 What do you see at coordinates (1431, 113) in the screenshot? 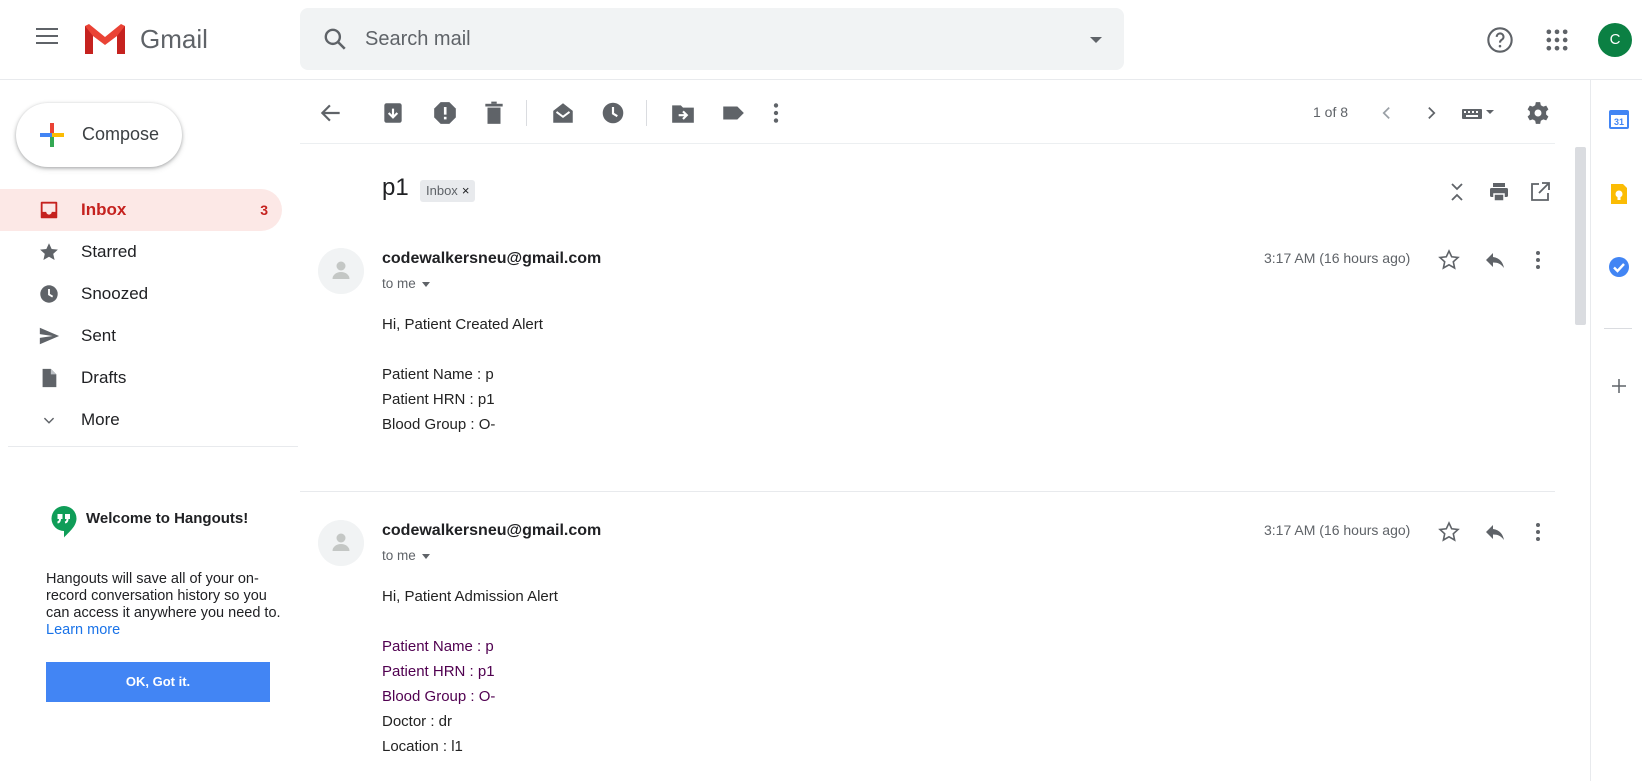
I see `older-chevron-icon` at bounding box center [1431, 113].